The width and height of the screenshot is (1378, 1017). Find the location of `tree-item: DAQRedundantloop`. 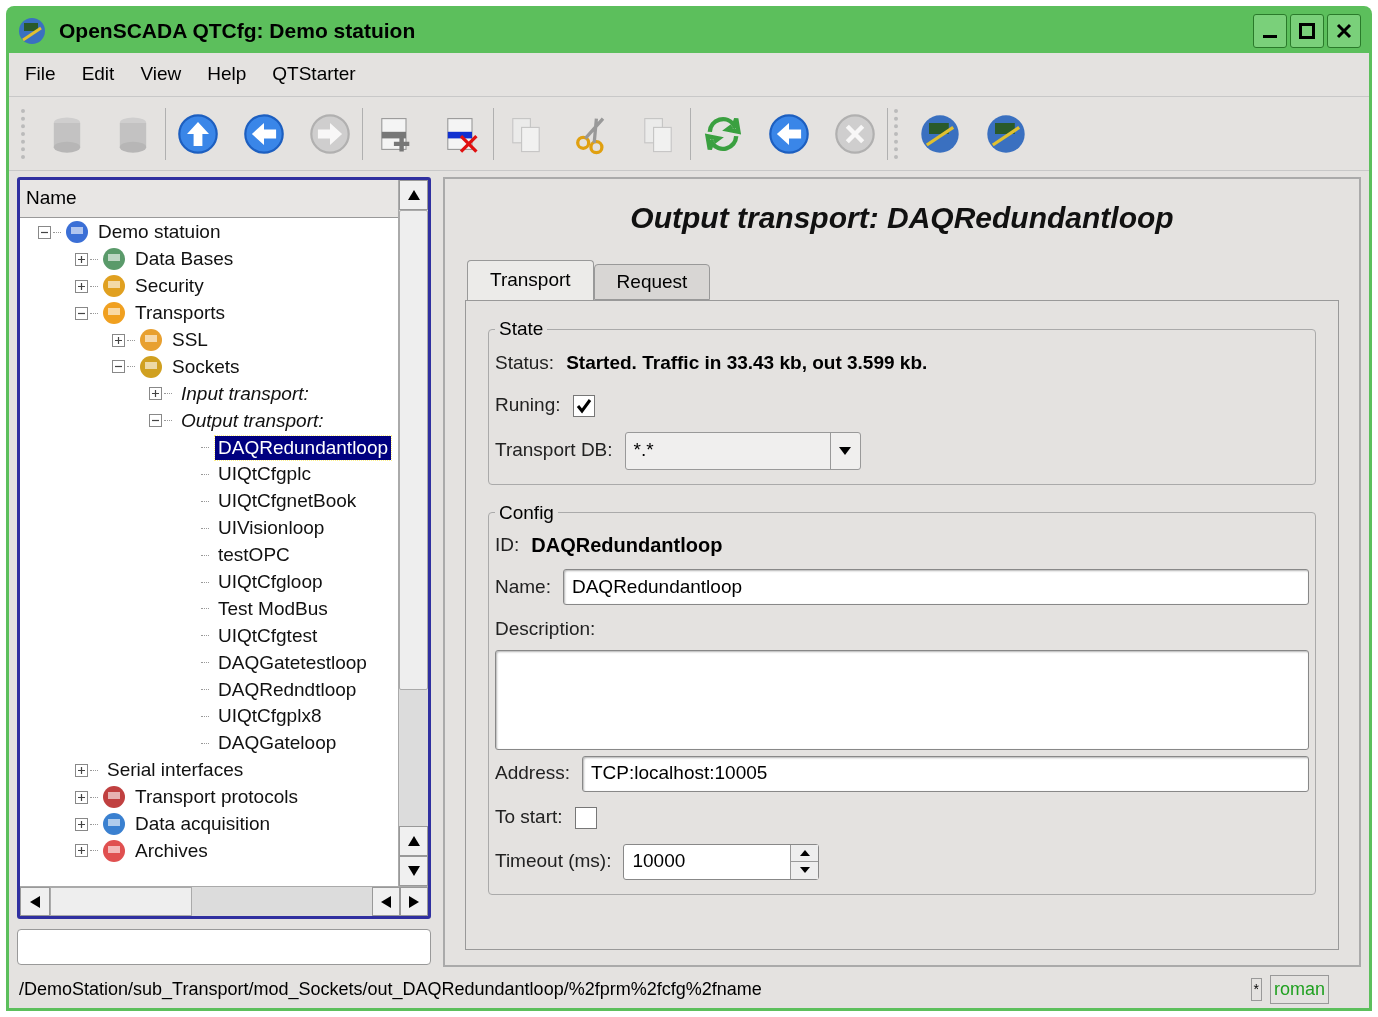

tree-item: DAQRedundantloop is located at coordinates (303, 447).